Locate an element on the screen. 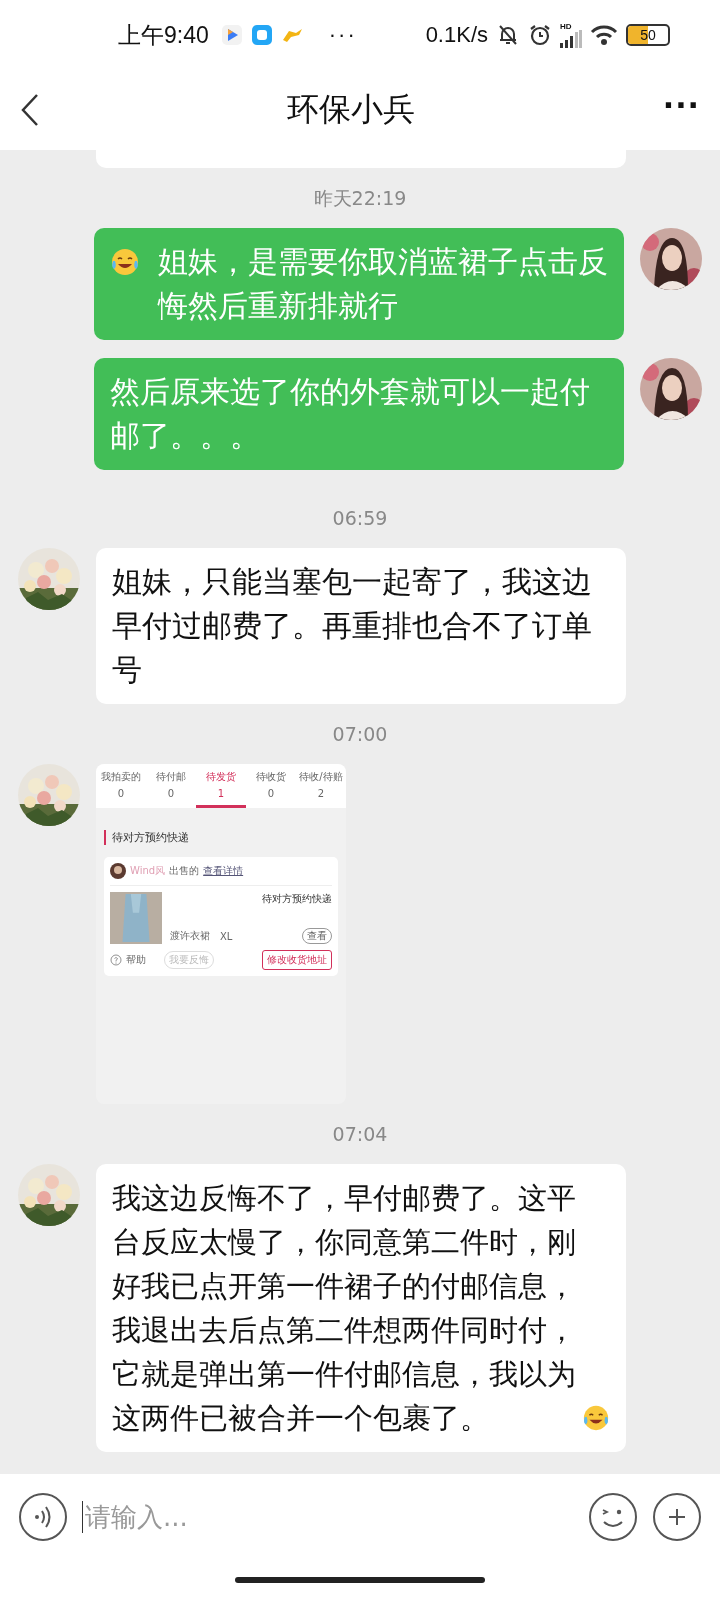 The height and width of the screenshot is (1600, 720). help-icon is located at coordinates (116, 960).